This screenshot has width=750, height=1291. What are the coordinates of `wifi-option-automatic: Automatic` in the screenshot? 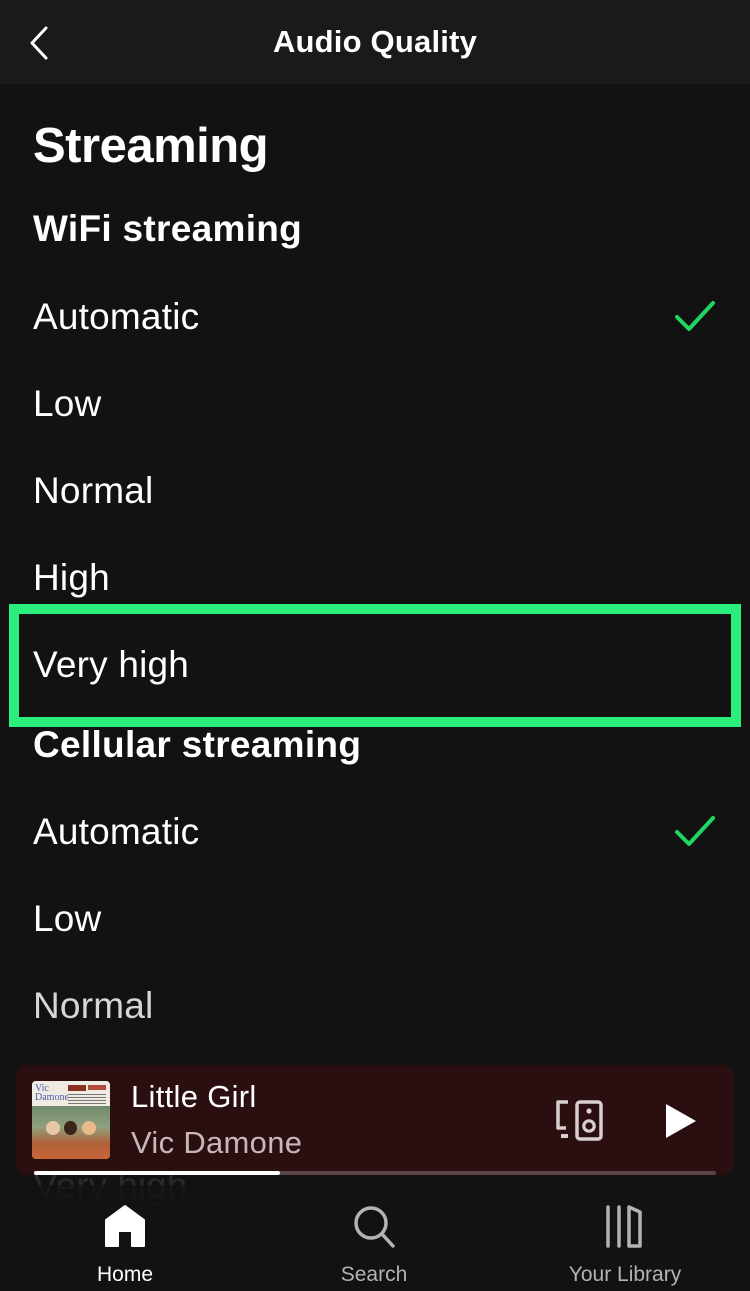 It's located at (375, 321).